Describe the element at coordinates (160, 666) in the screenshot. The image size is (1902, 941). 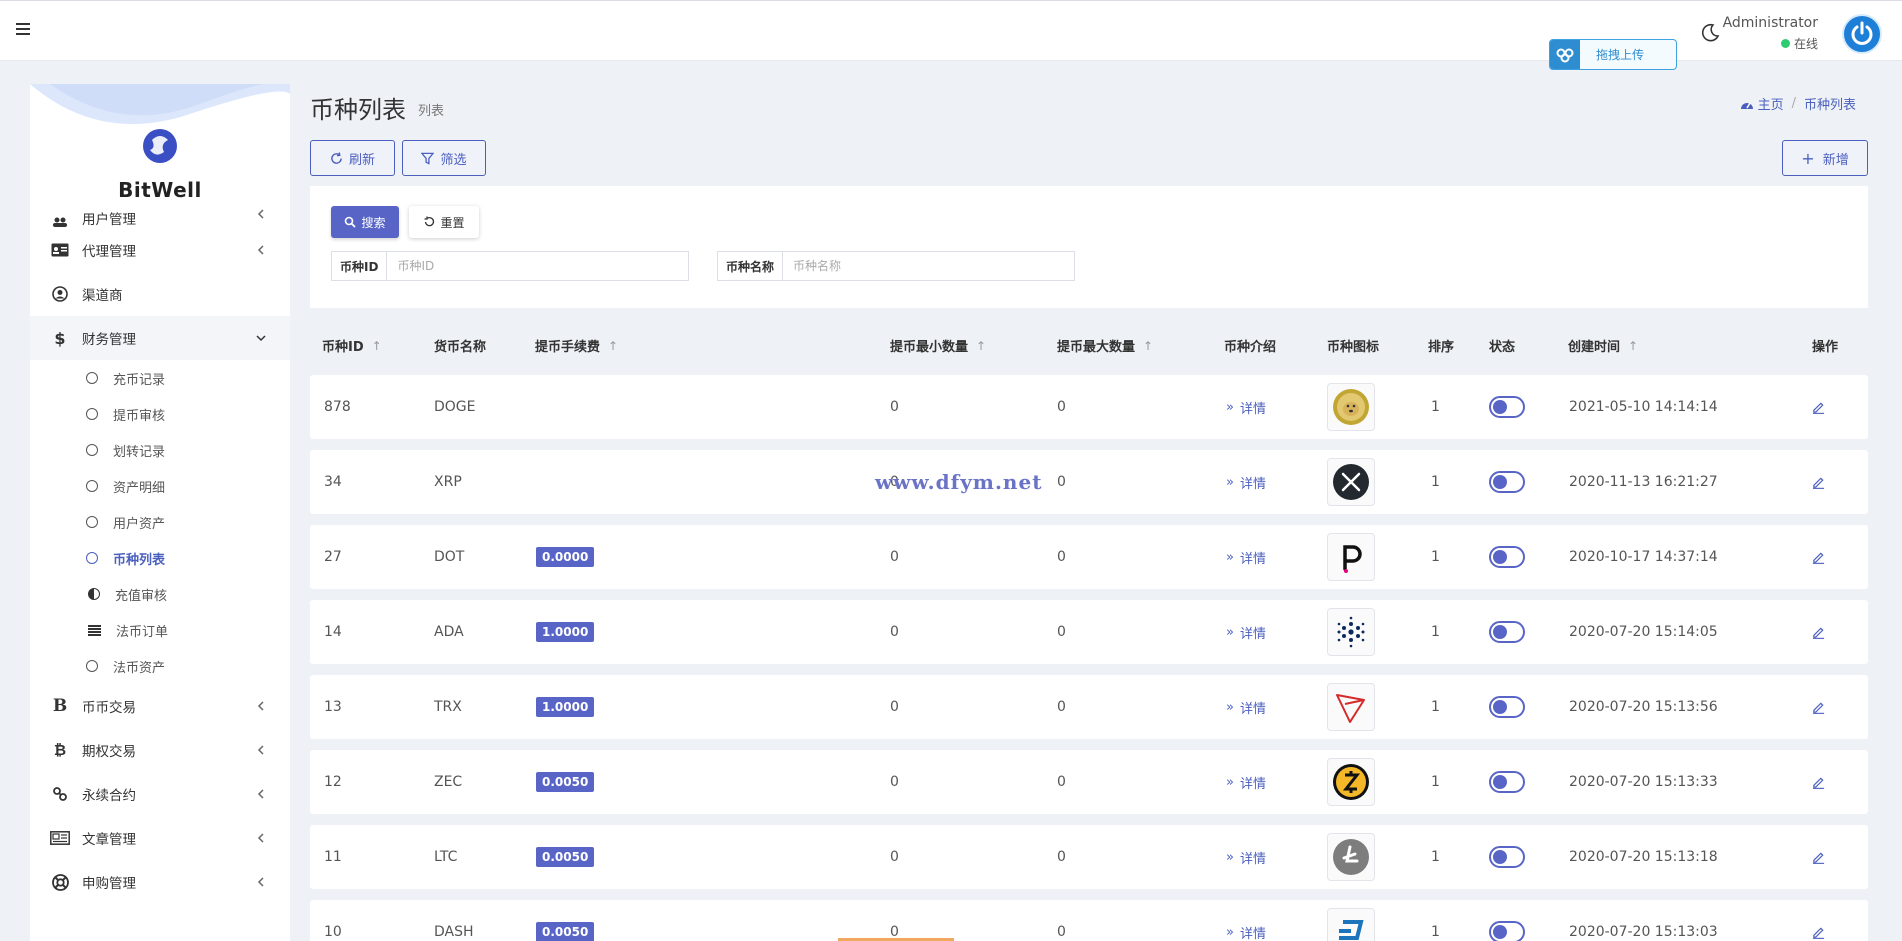
I see `sidebar-sub-fiat-assets: 法币资产` at that location.